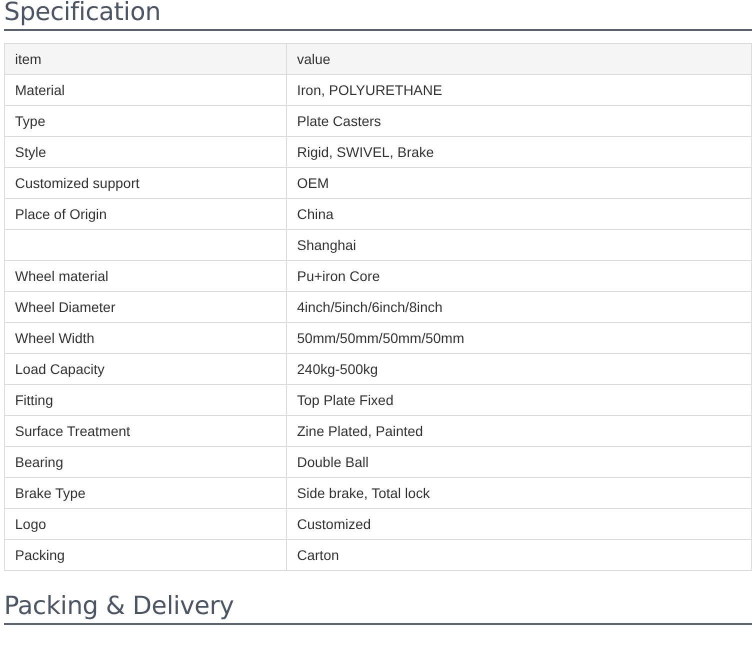  What do you see at coordinates (30, 524) in the screenshot?
I see `table-cell: Logo` at bounding box center [30, 524].